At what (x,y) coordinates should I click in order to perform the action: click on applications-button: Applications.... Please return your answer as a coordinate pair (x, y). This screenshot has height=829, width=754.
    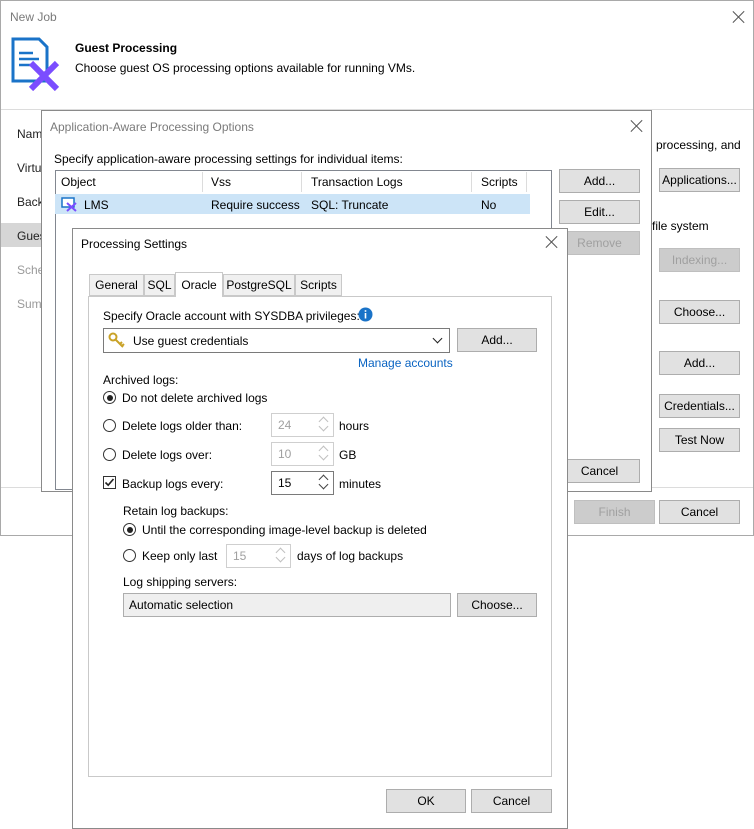
    Looking at the image, I should click on (699, 180).